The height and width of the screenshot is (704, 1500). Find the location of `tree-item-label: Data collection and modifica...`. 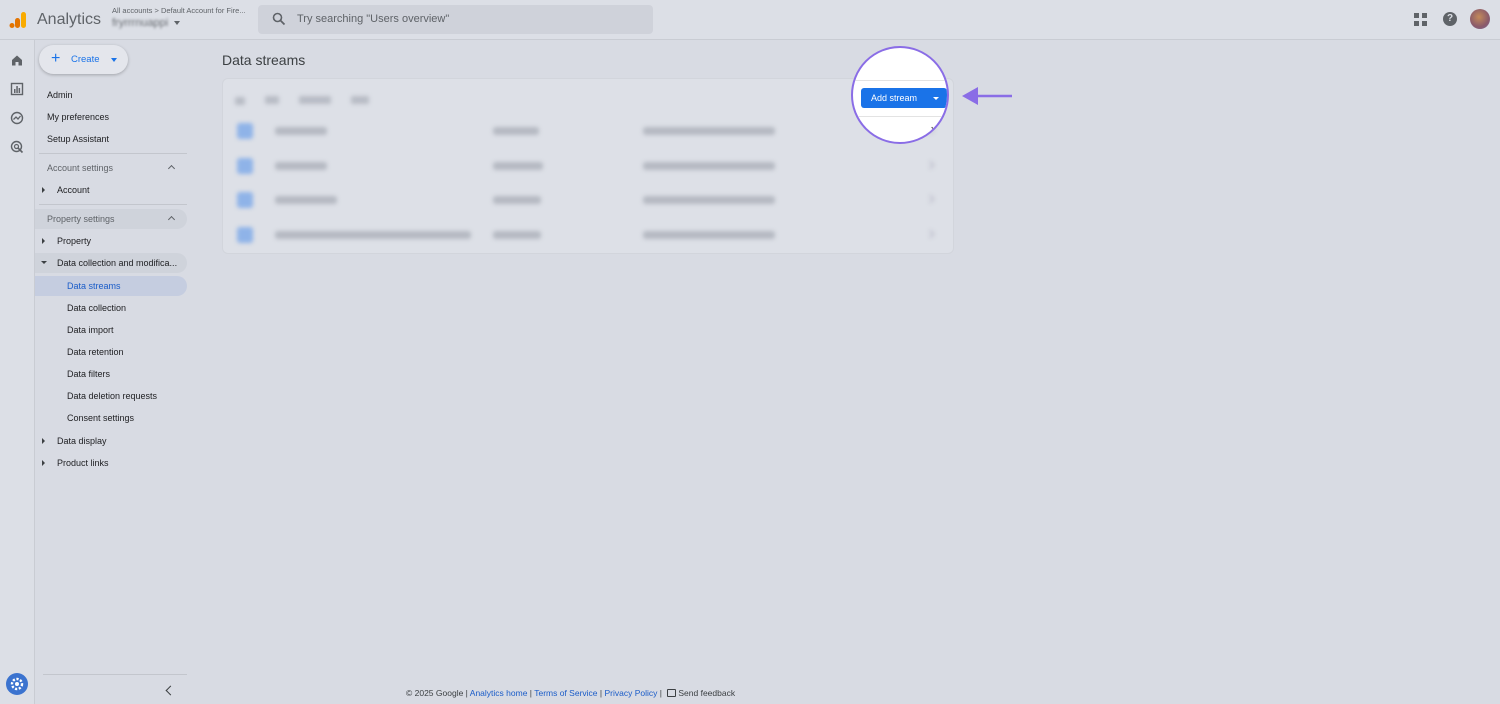

tree-item-label: Data collection and modifica... is located at coordinates (117, 263).